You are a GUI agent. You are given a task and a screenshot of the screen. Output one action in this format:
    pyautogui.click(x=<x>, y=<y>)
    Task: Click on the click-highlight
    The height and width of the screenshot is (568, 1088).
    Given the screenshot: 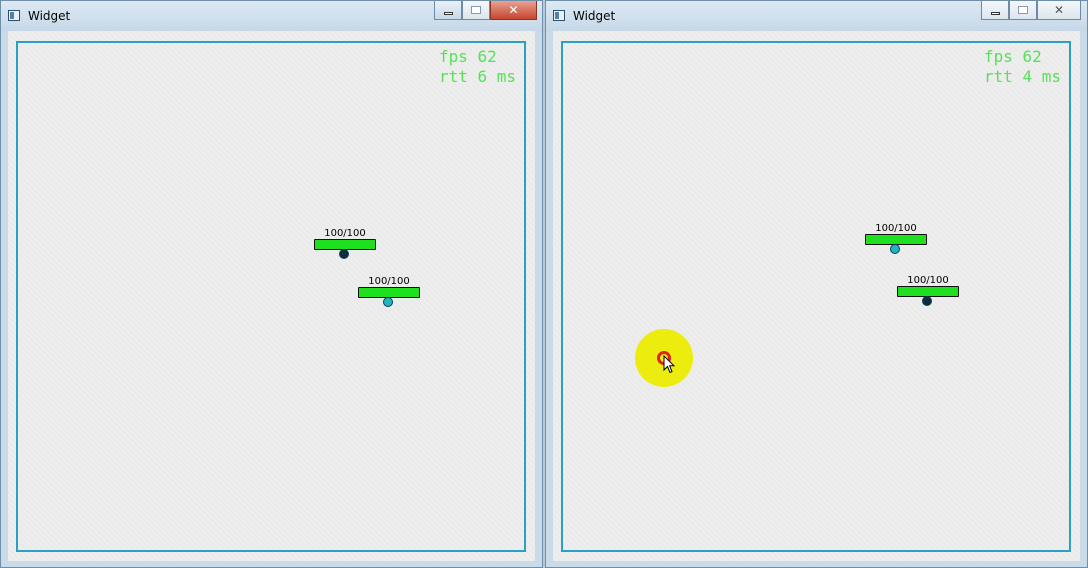 What is the action you would take?
    pyautogui.click(x=664, y=358)
    